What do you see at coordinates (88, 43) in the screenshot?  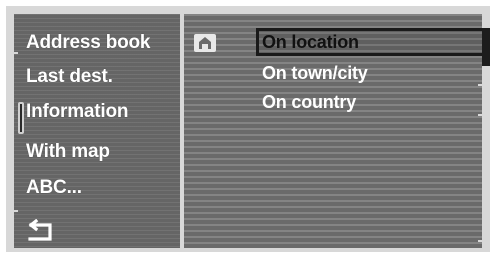 I see `menu-item-address-book: Address book` at bounding box center [88, 43].